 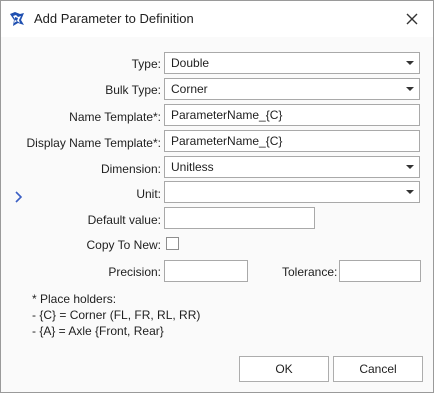 I want to click on bulk-type-dropdown: Corner, so click(x=292, y=89).